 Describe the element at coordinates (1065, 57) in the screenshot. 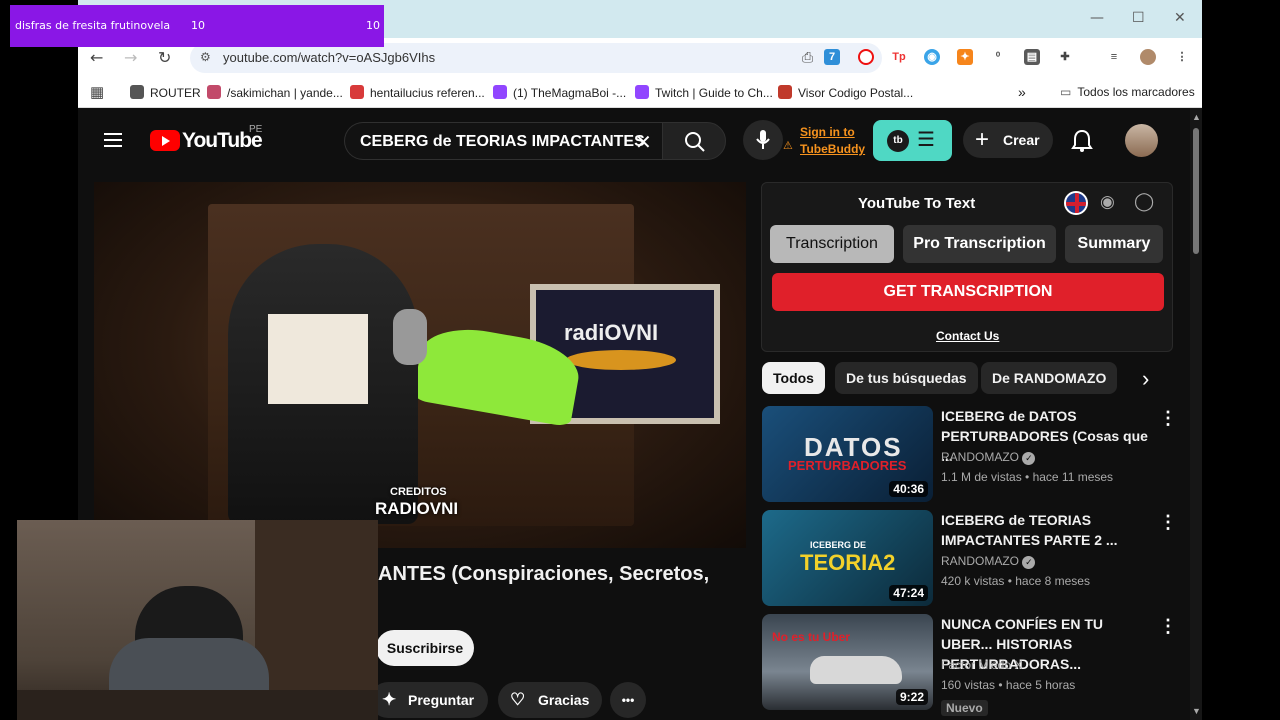

I see `extensions-puzzle-icon: ✚` at that location.